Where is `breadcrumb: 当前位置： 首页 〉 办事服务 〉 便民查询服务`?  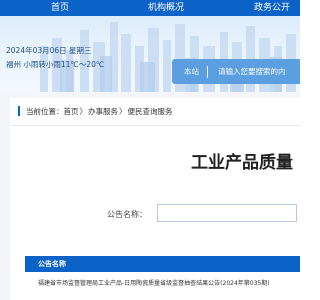
breadcrumb: 当前位置： 首页 〉 办事服务 〉 便民查询服务 is located at coordinates (91, 111).